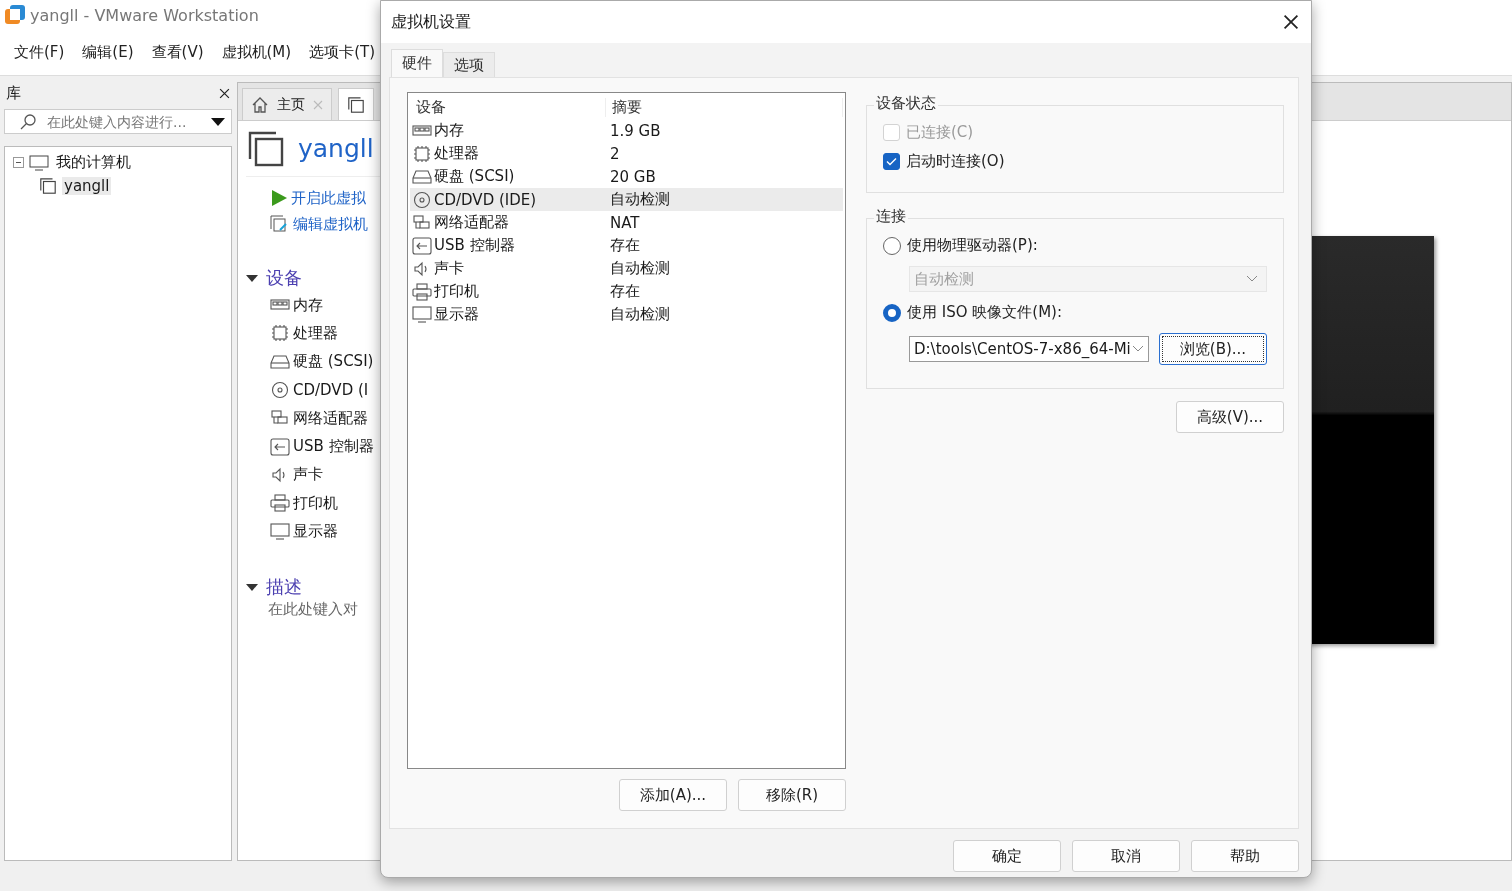  I want to click on checkbox-label: 启动时连接(O), so click(955, 161).